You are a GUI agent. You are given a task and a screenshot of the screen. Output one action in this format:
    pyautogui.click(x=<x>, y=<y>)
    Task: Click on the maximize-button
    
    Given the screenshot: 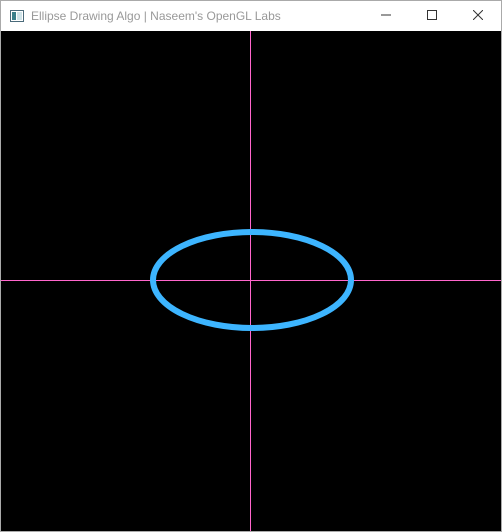 What is the action you would take?
    pyautogui.click(x=432, y=16)
    